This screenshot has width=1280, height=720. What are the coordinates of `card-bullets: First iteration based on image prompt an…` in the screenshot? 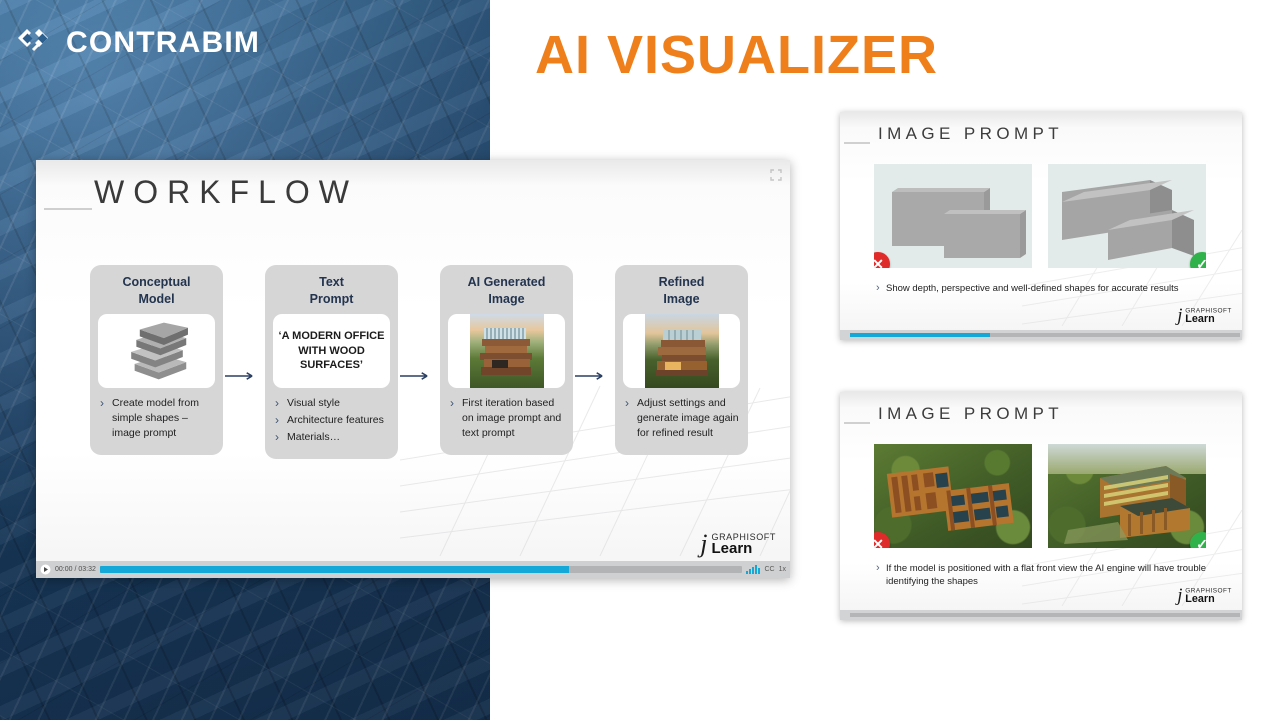 It's located at (506, 418).